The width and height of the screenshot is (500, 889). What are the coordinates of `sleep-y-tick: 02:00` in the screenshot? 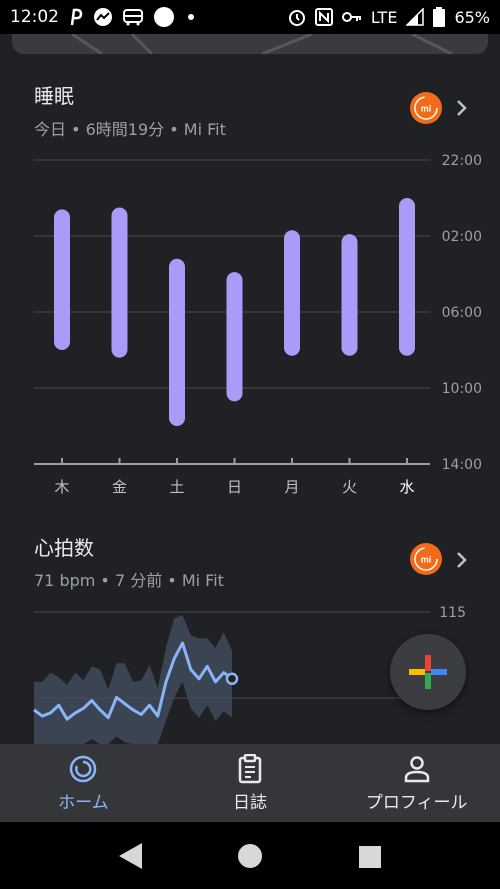 It's located at (462, 237).